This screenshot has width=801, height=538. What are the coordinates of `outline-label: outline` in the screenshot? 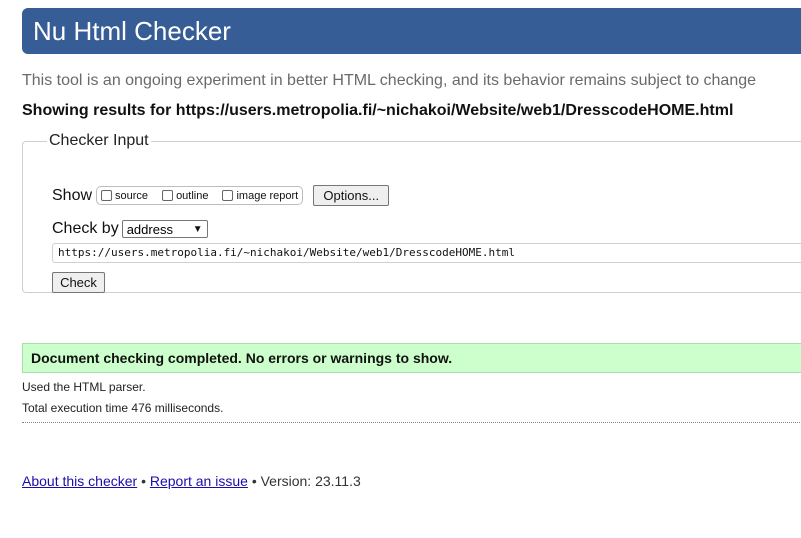 It's located at (192, 195).